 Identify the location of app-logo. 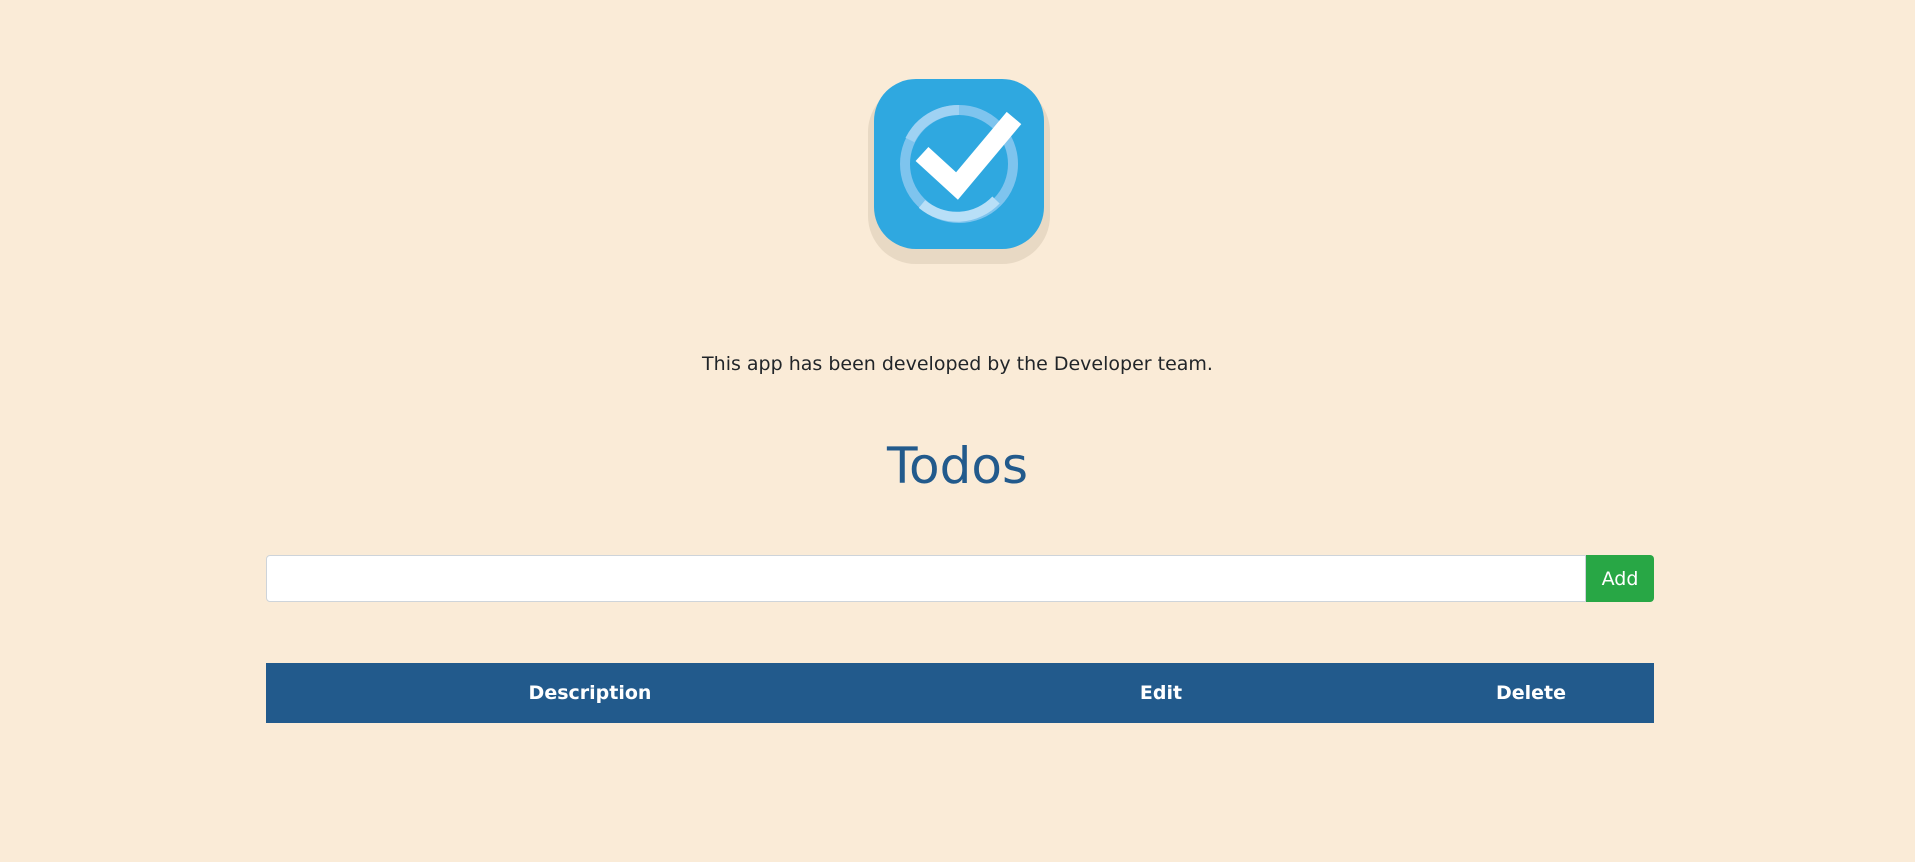
(959, 172).